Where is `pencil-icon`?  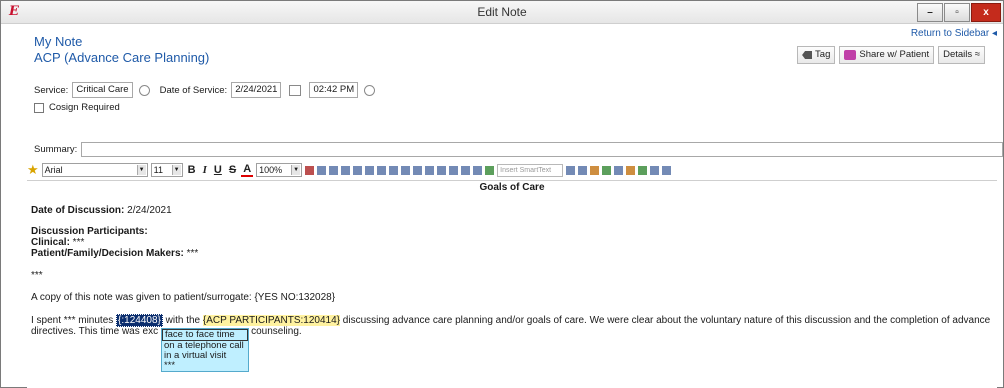 pencil-icon is located at coordinates (631, 170).